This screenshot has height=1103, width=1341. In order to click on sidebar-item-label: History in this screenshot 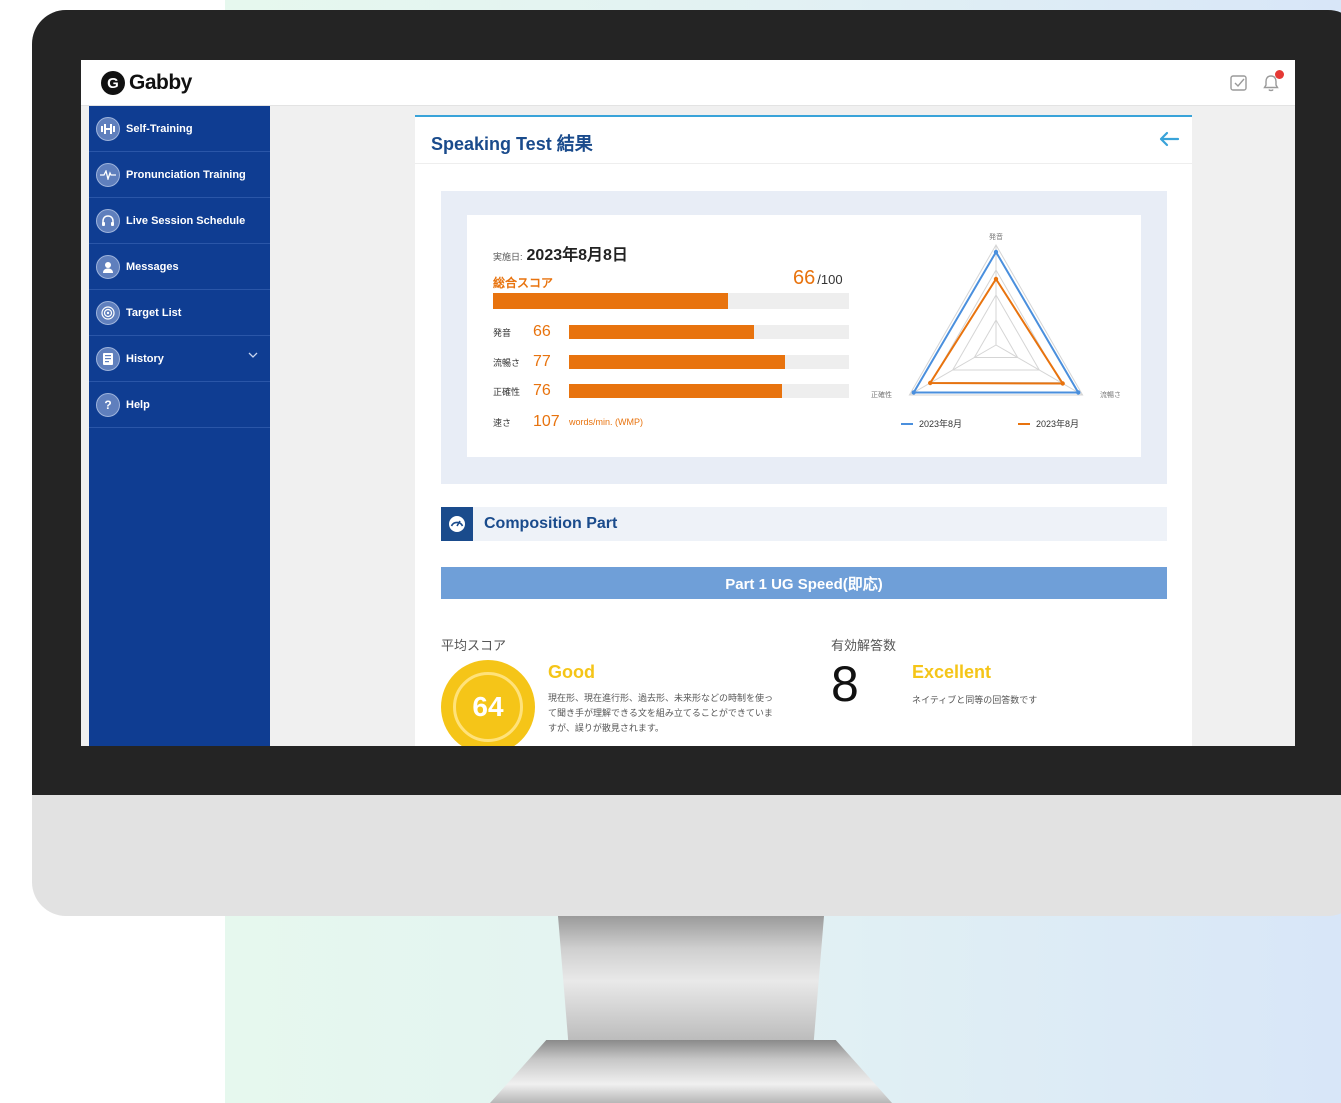, I will do `click(145, 358)`.